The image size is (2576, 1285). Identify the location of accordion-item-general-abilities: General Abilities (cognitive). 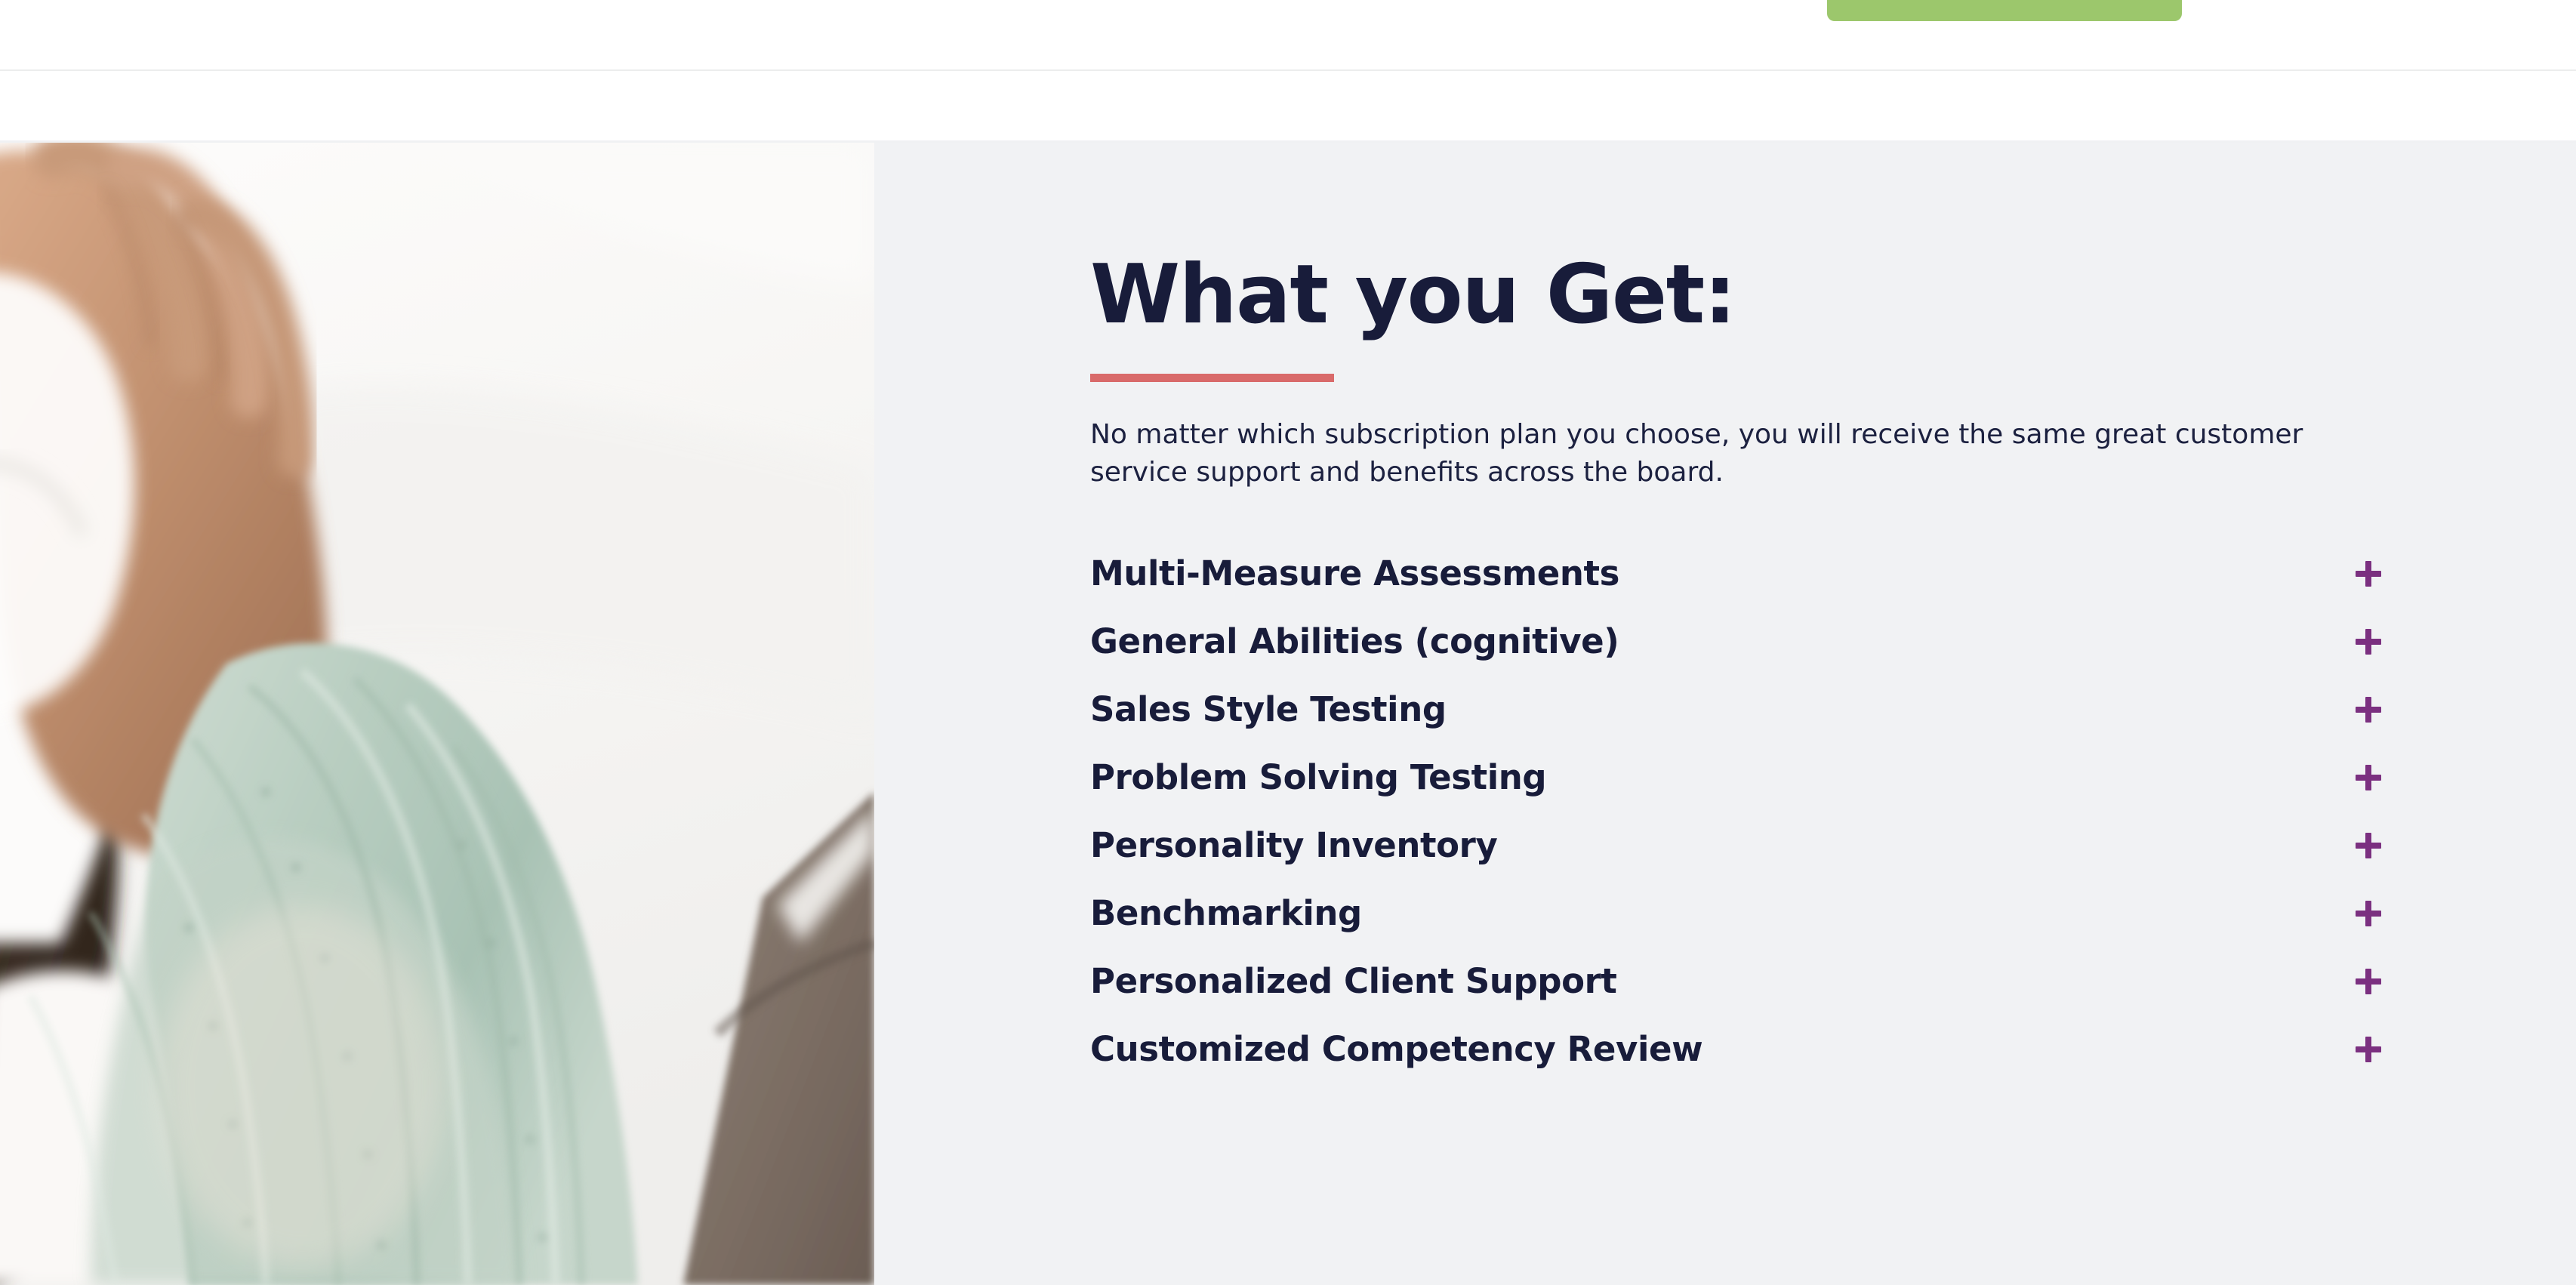
(1740, 642).